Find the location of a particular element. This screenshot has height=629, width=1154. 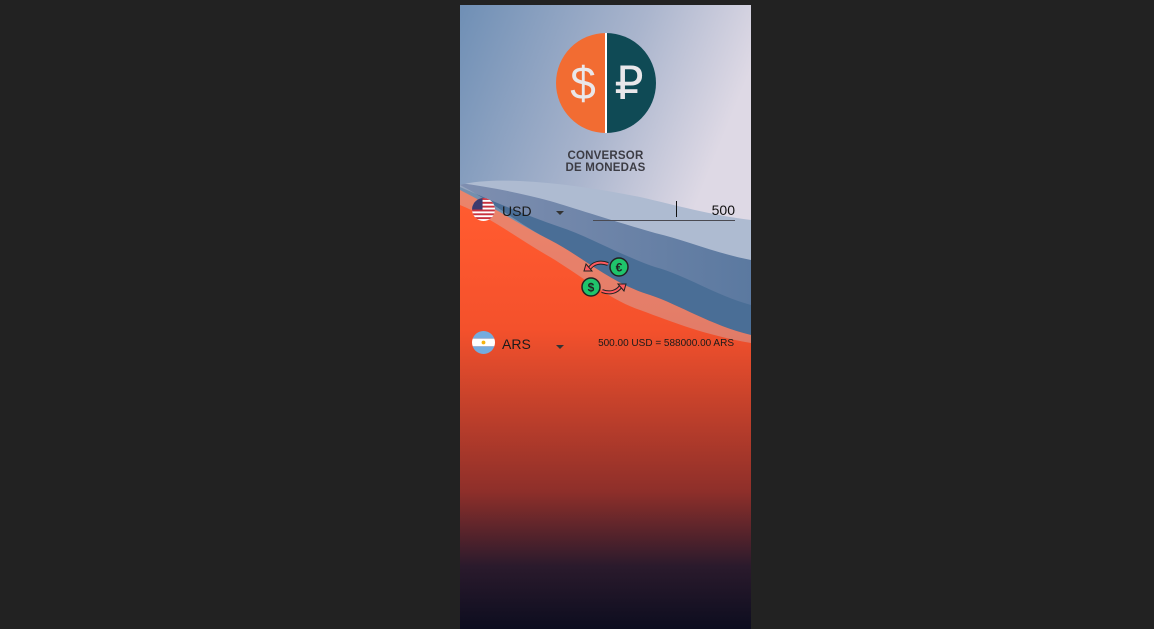

amount-input is located at coordinates (664, 210).